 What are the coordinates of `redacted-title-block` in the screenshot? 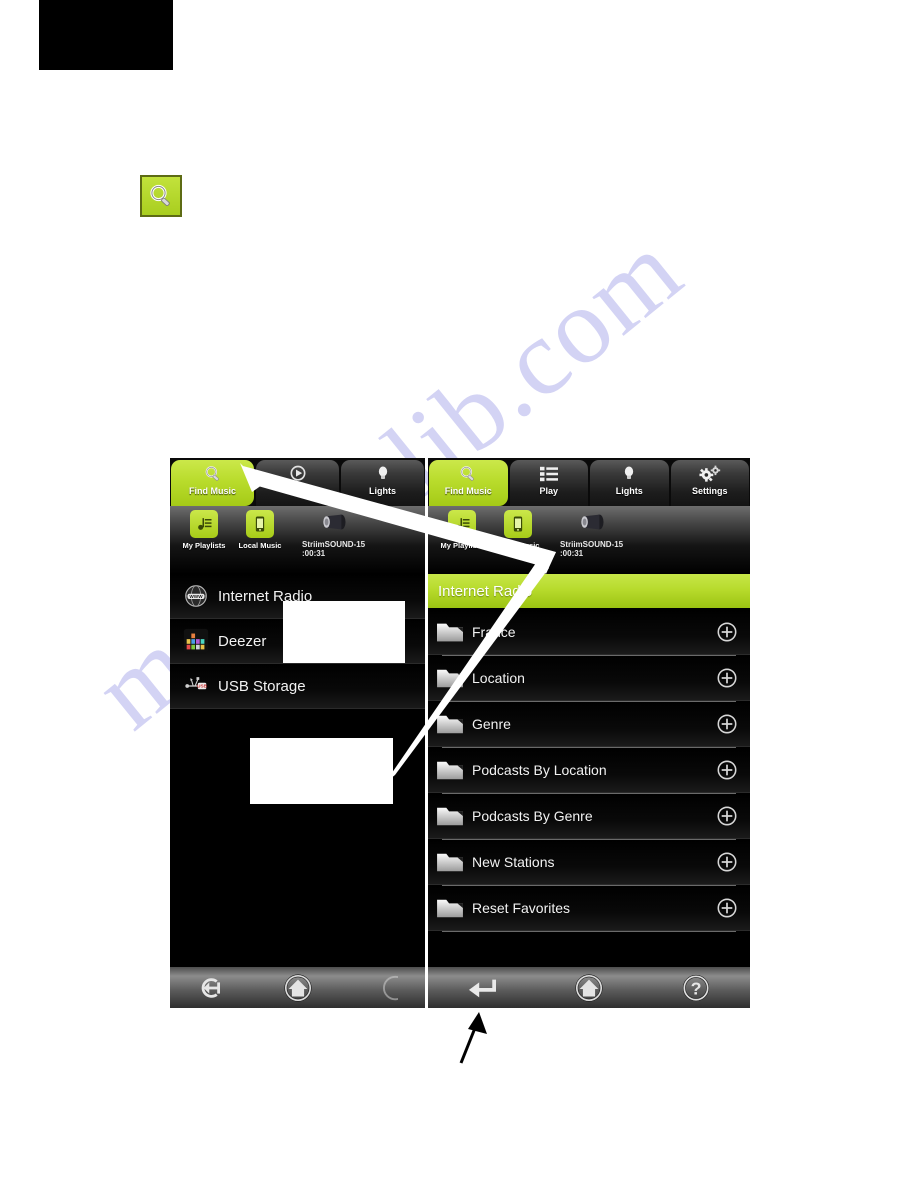 It's located at (106, 35).